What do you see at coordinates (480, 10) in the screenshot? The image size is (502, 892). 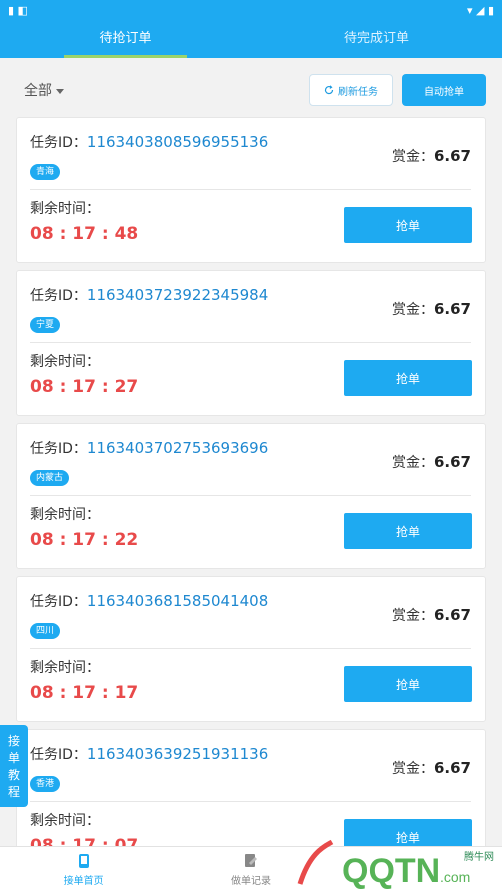 I see `system-icons: ▾ ◢ ▮` at bounding box center [480, 10].